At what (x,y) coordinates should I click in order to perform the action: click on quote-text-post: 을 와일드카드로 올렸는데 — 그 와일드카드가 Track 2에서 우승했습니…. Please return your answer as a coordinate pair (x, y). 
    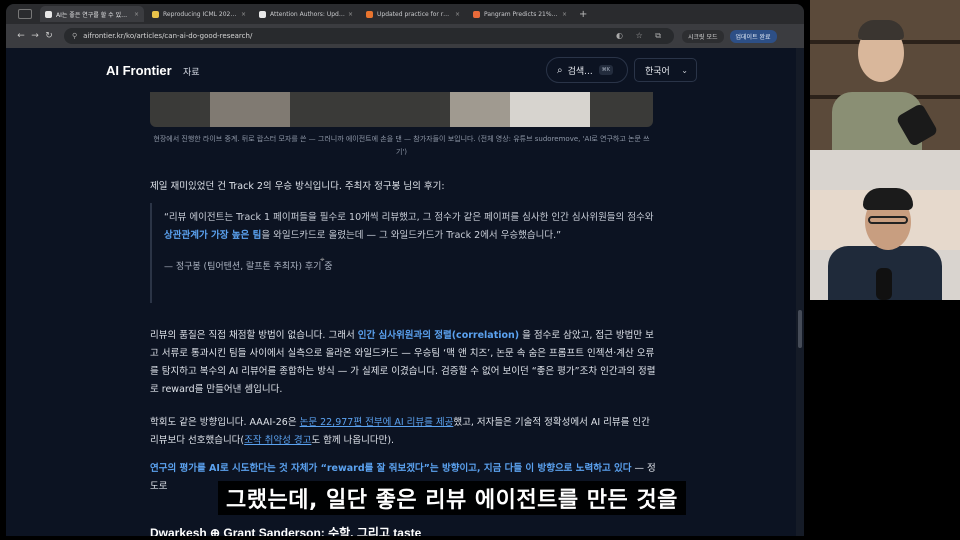
    Looking at the image, I should click on (411, 235).